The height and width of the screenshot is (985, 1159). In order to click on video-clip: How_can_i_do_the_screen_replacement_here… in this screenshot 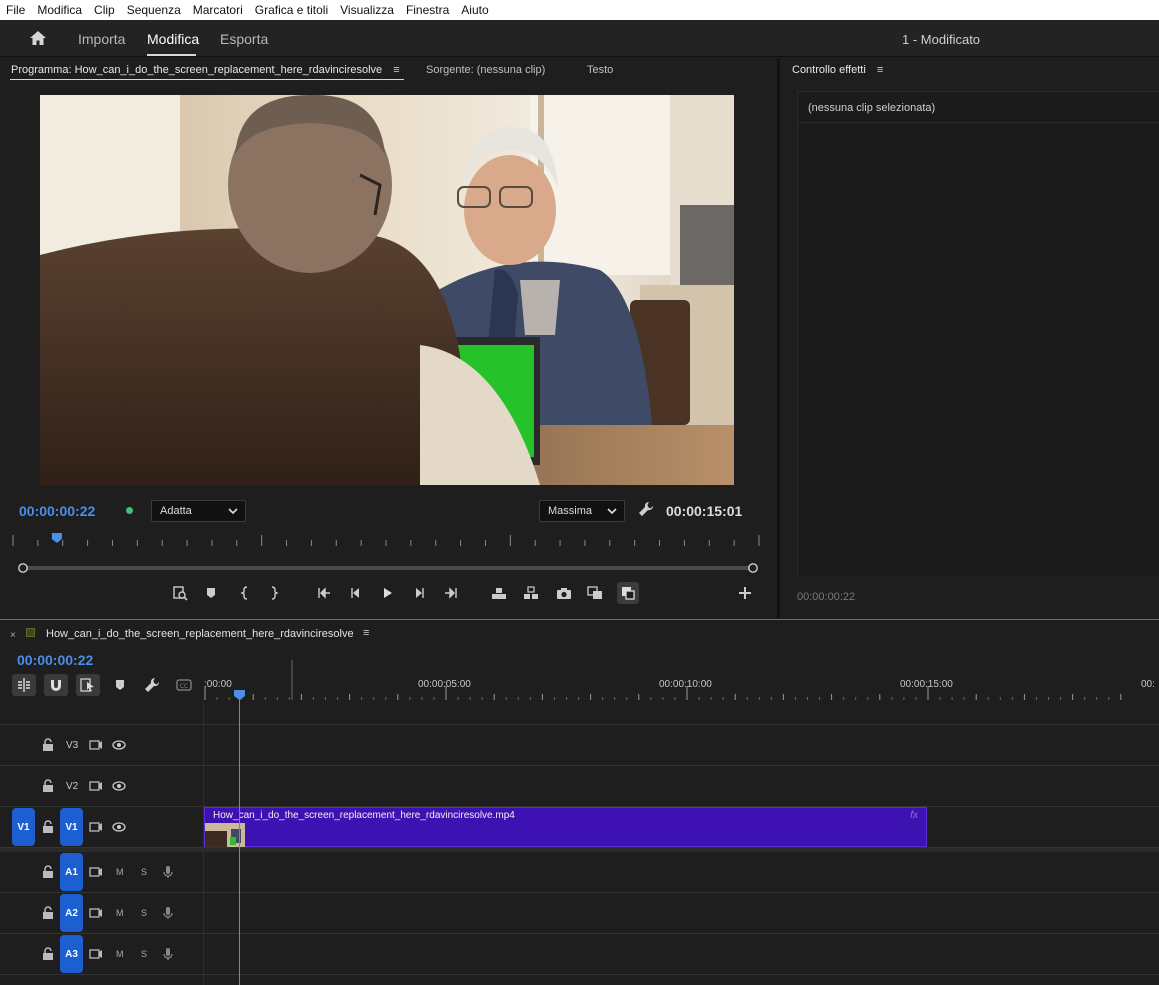, I will do `click(565, 827)`.